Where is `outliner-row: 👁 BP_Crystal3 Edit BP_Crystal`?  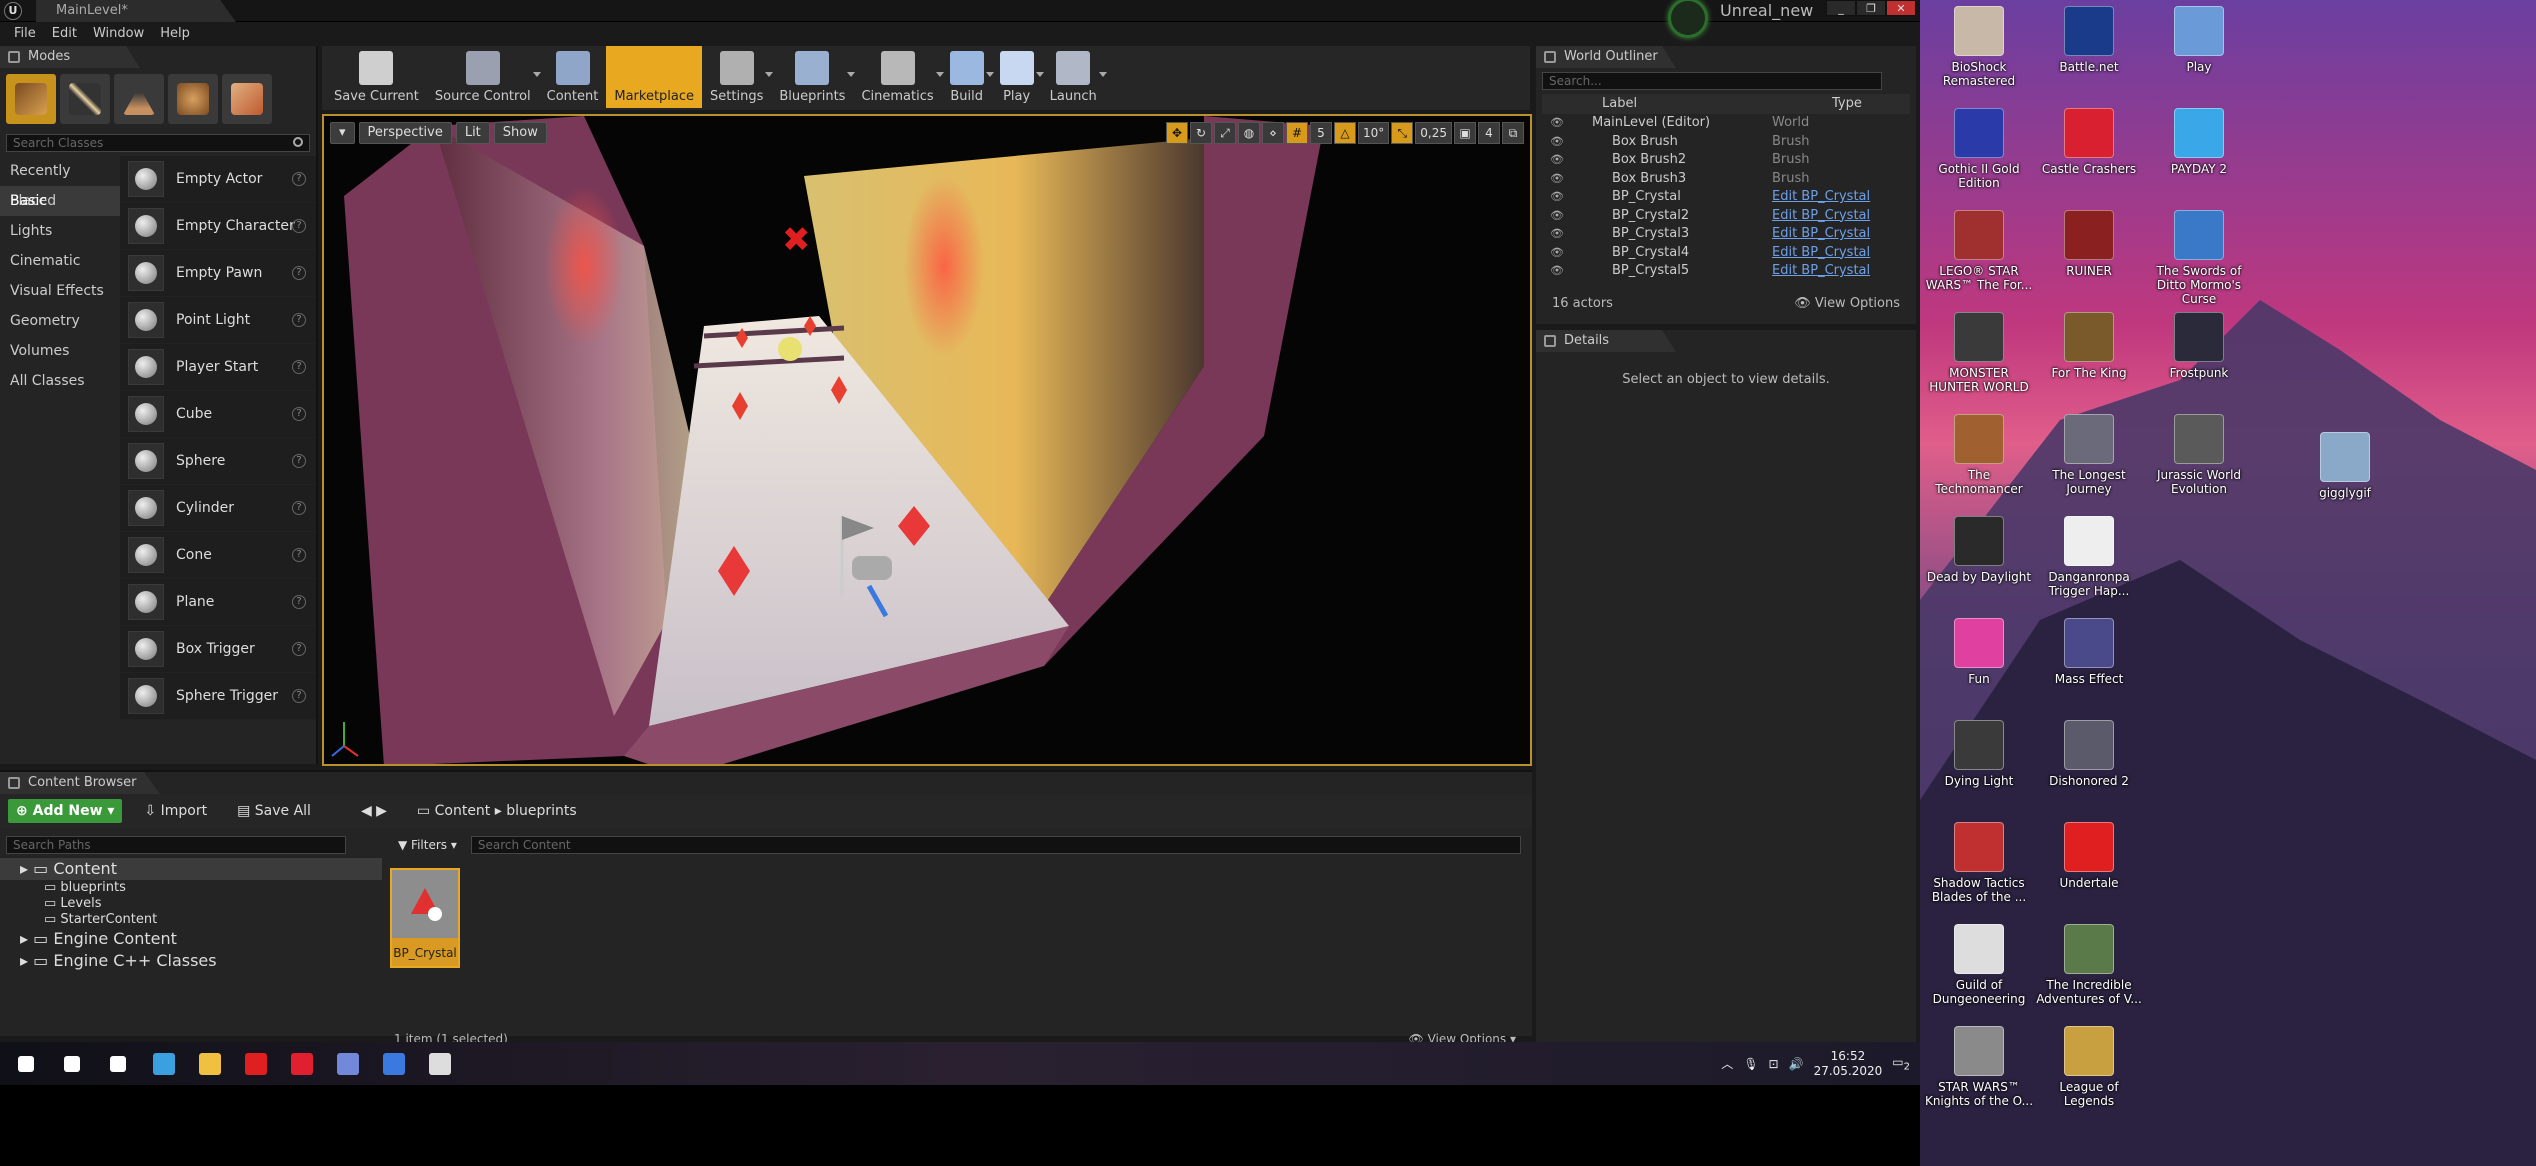 outliner-row: 👁 BP_Crystal3 Edit BP_Crystal is located at coordinates (1726, 234).